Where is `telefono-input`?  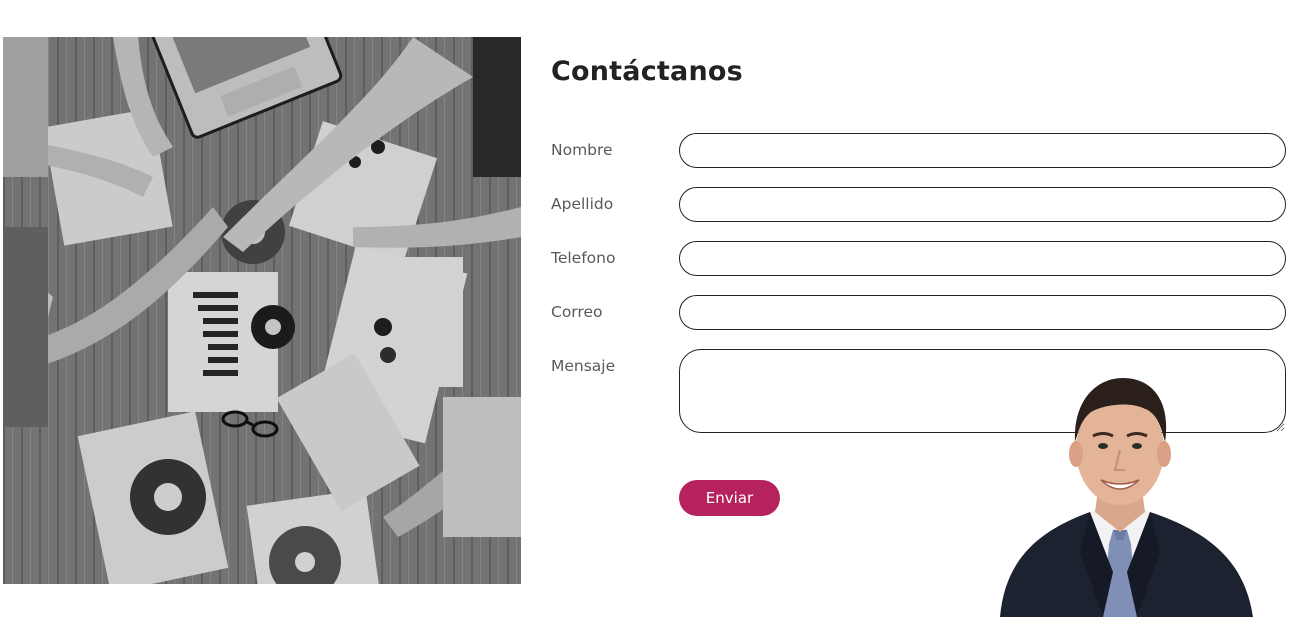
telefono-input is located at coordinates (982, 258).